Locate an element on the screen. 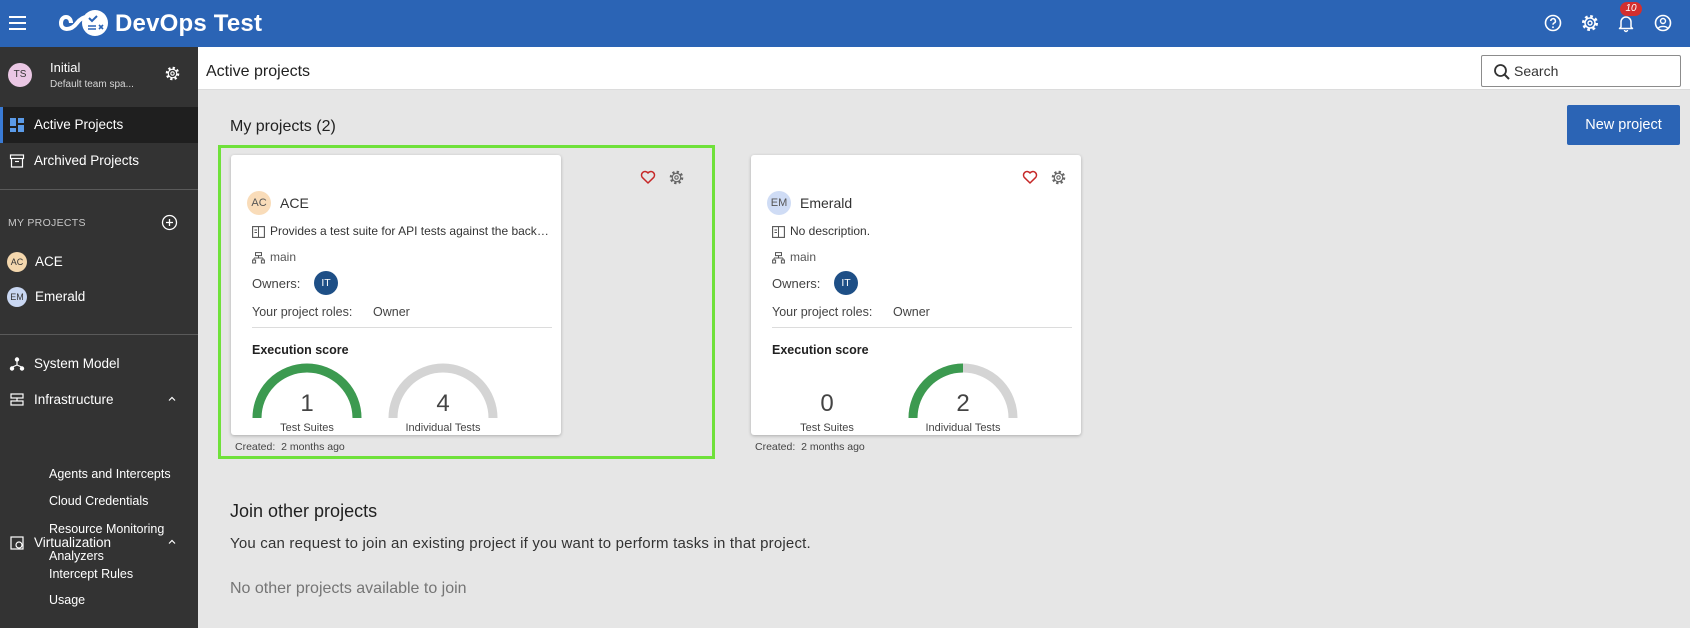 This screenshot has height=628, width=1690. nav-archived-projects: Archived Projects is located at coordinates (99, 161).